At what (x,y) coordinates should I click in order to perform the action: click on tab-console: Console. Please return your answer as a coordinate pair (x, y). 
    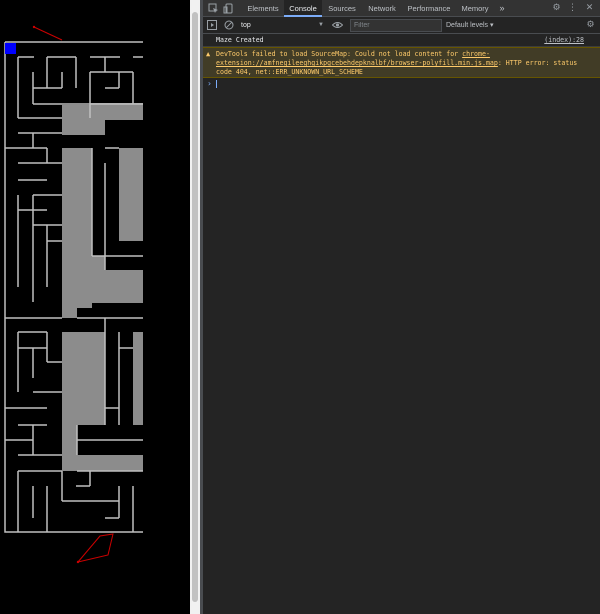
    Looking at the image, I should click on (303, 8).